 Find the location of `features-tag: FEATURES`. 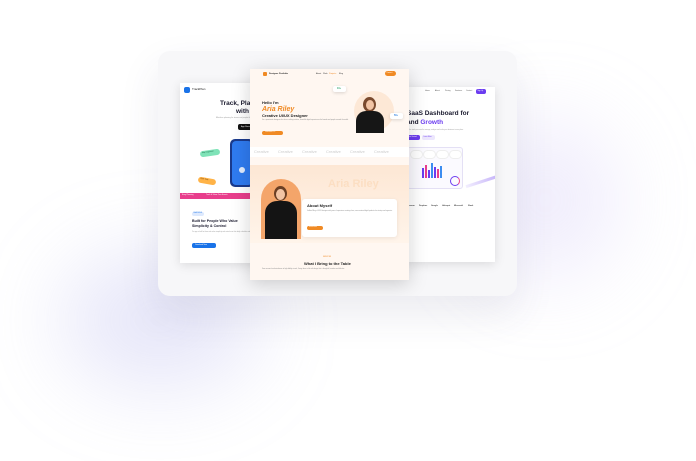

features-tag: FEATURES is located at coordinates (198, 214).